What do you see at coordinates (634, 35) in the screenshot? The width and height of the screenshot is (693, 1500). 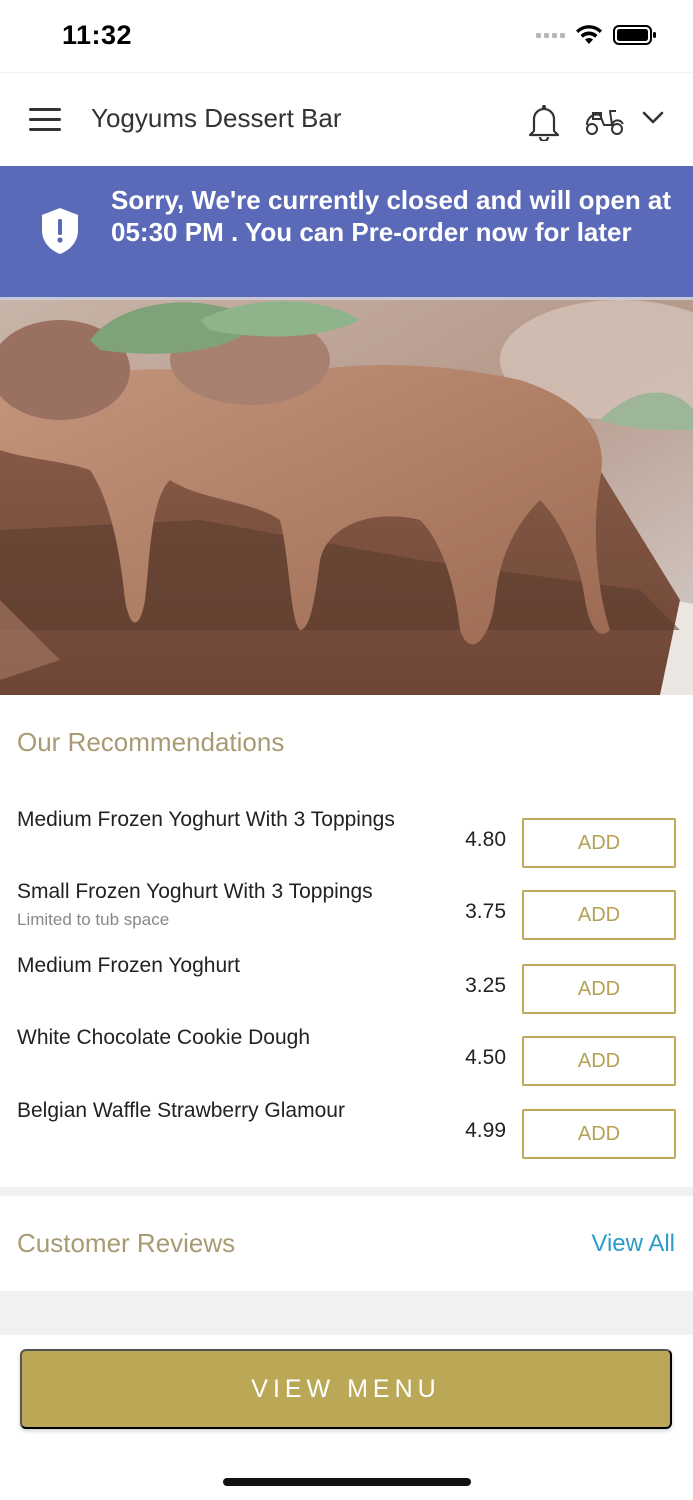 I see `battery-icon` at bounding box center [634, 35].